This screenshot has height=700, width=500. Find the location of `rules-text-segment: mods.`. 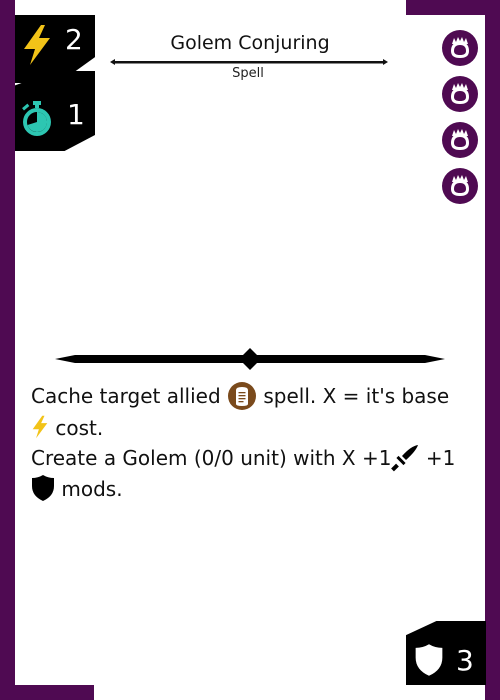

rules-text-segment: mods. is located at coordinates (92, 488).